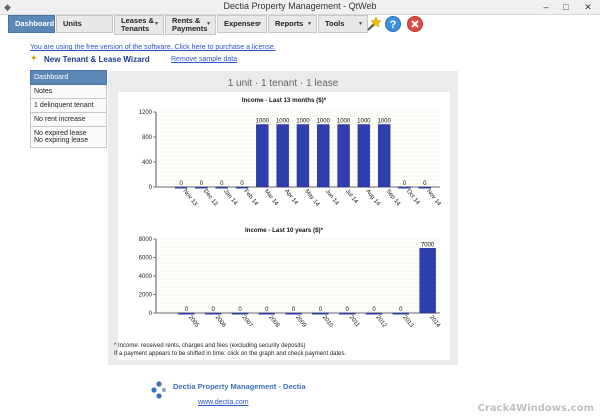  What do you see at coordinates (284, 230) in the screenshot?
I see `chart-title: Income - Last 10 years ($)*` at bounding box center [284, 230].